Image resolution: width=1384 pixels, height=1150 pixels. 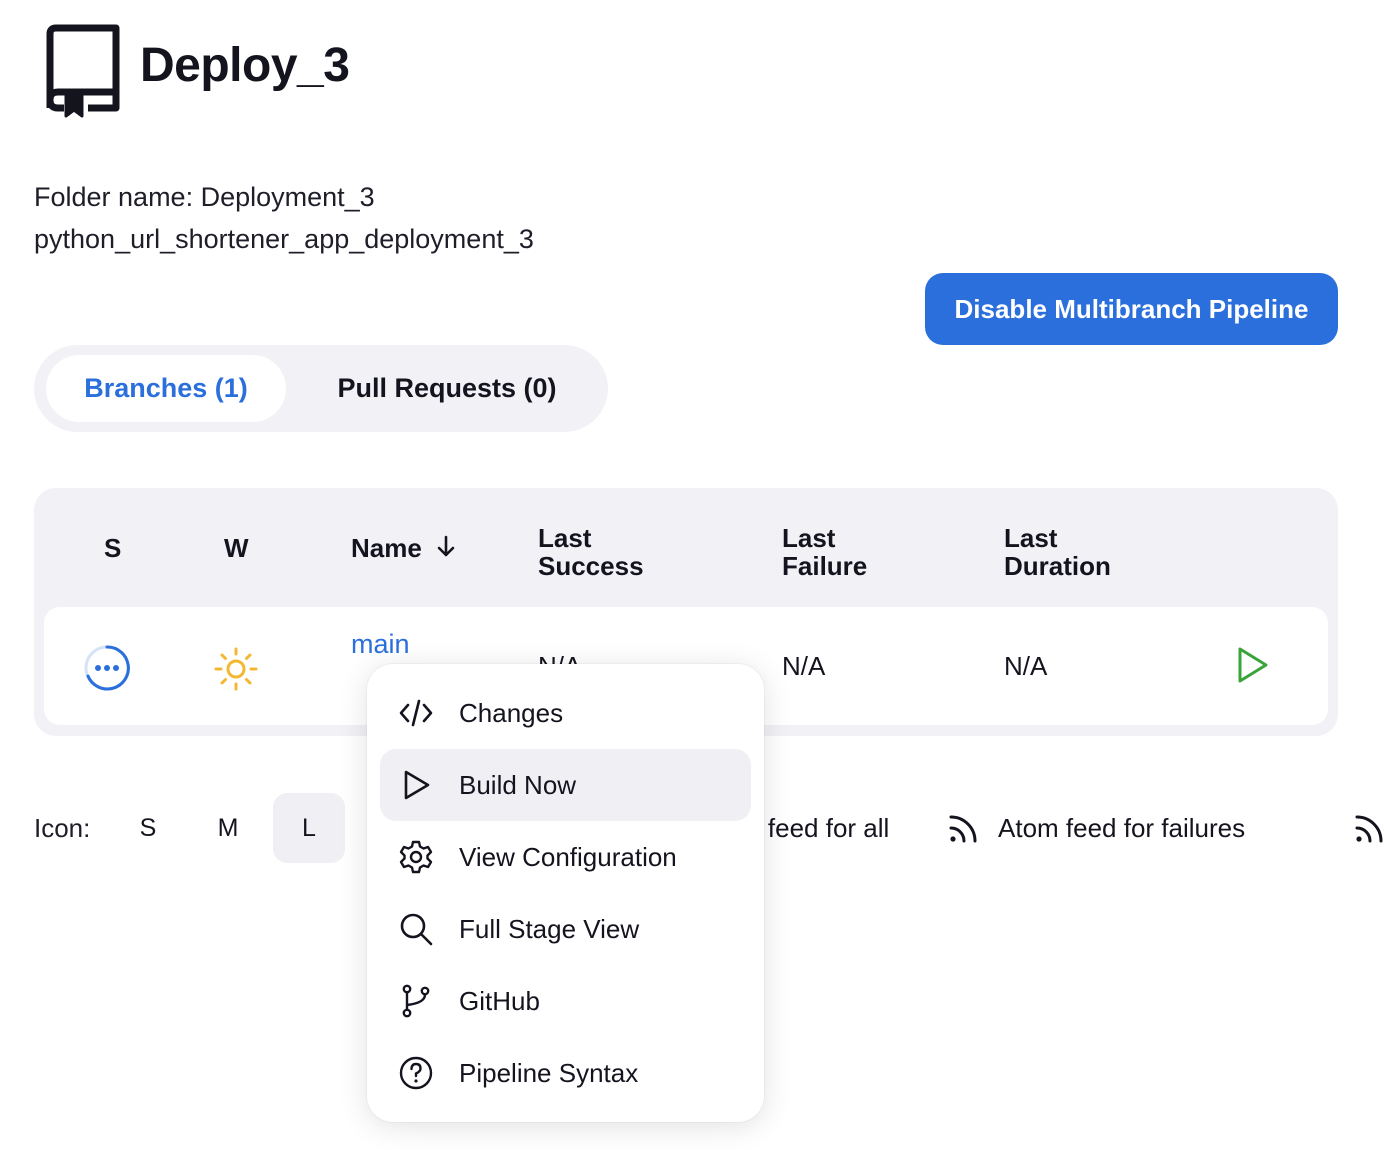 I want to click on search-icon, so click(x=416, y=929).